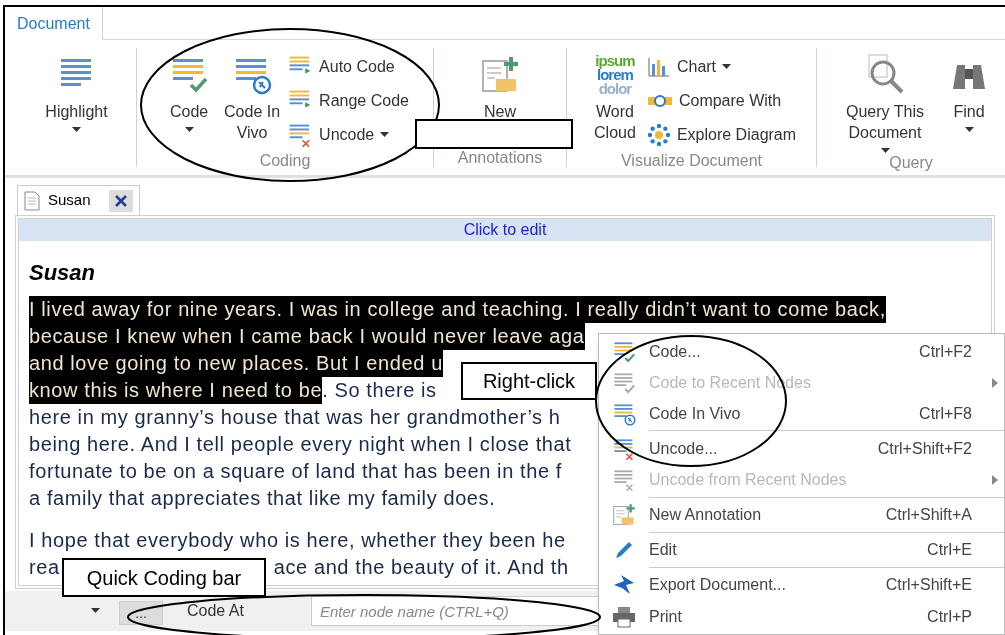  Describe the element at coordinates (300, 444) in the screenshot. I see `document-text: being here. And I tell people every night when I close that` at that location.